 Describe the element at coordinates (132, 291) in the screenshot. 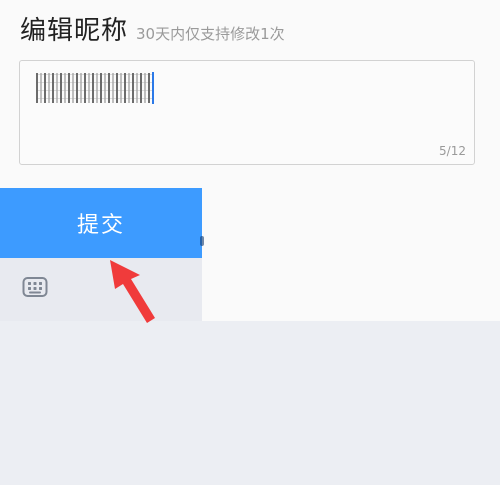

I see `red-arrow-annotation` at that location.